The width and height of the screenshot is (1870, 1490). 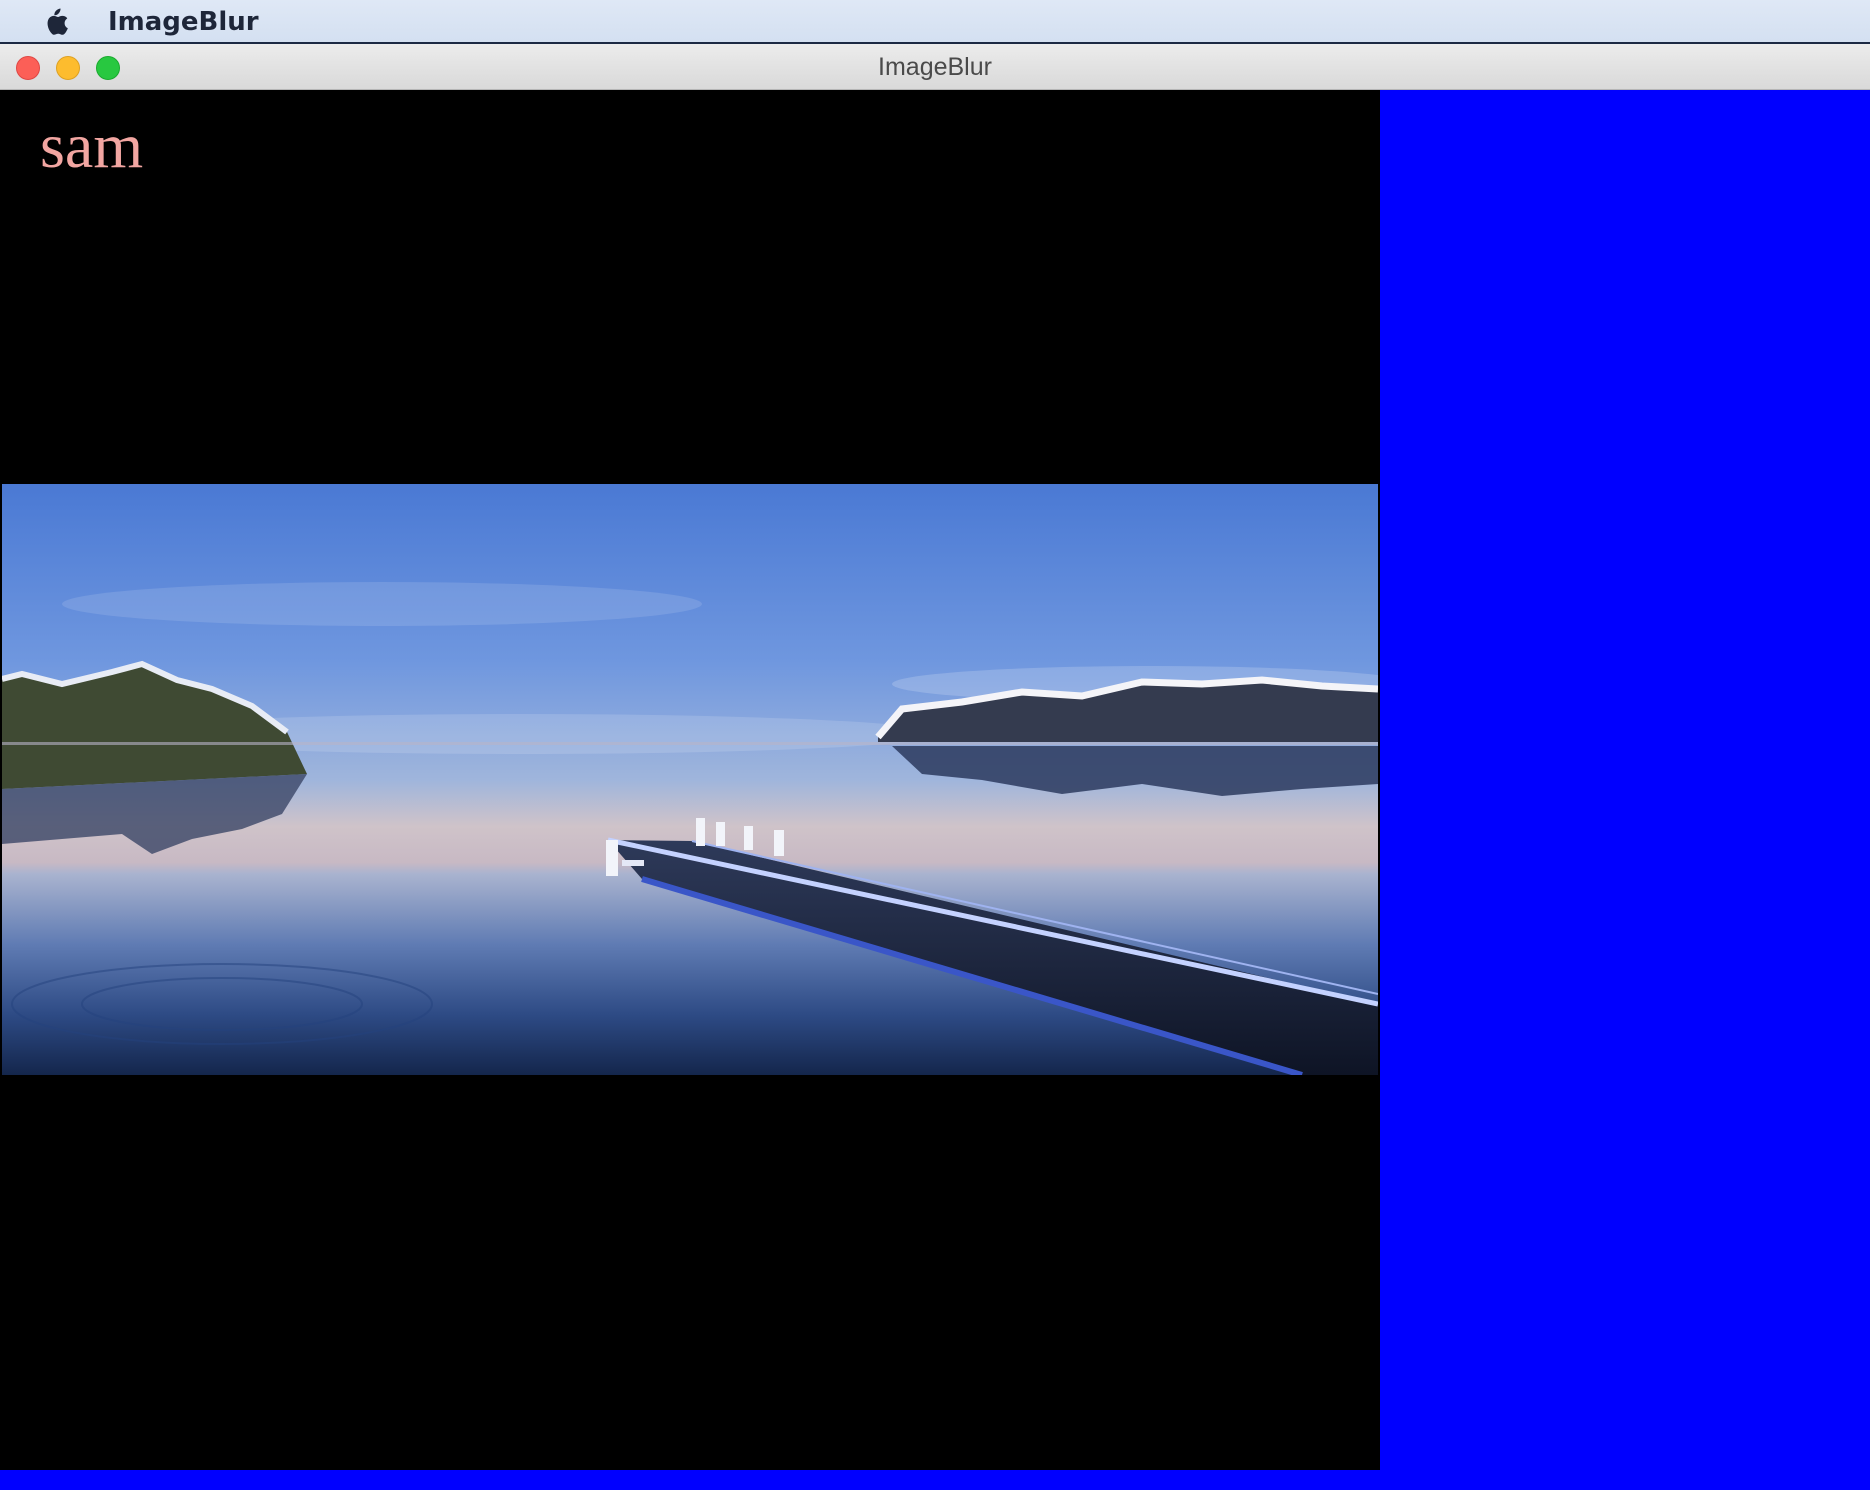 What do you see at coordinates (183, 22) in the screenshot?
I see `app-name: ImageBlur` at bounding box center [183, 22].